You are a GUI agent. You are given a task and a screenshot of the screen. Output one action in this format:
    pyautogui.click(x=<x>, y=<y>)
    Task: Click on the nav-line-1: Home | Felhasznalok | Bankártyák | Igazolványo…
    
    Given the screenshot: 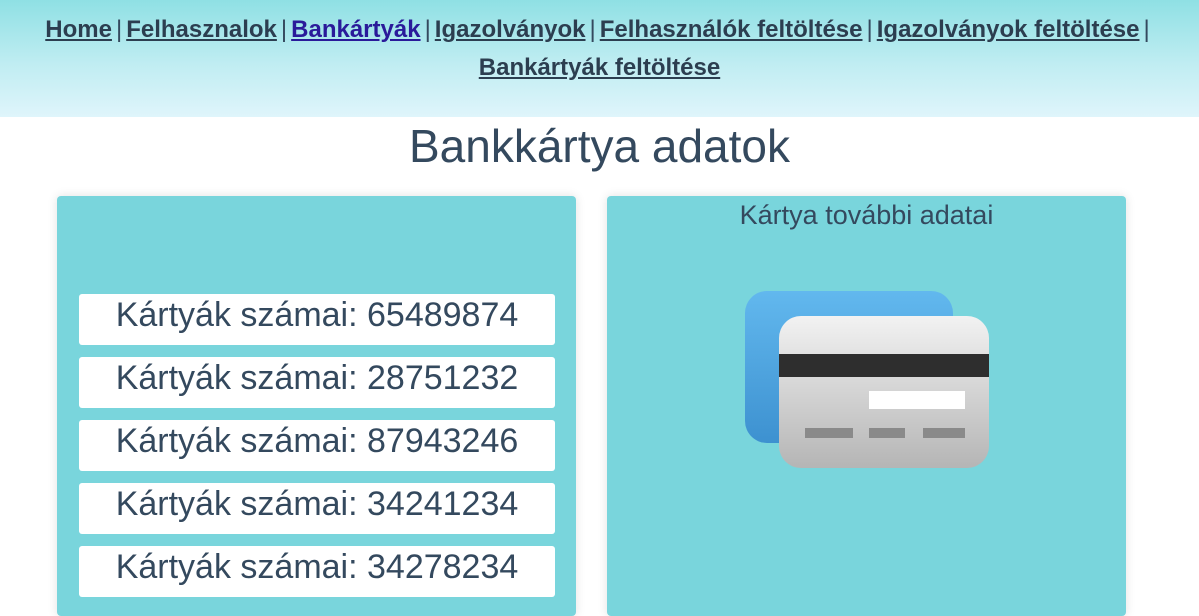 What is the action you would take?
    pyautogui.click(x=599, y=30)
    